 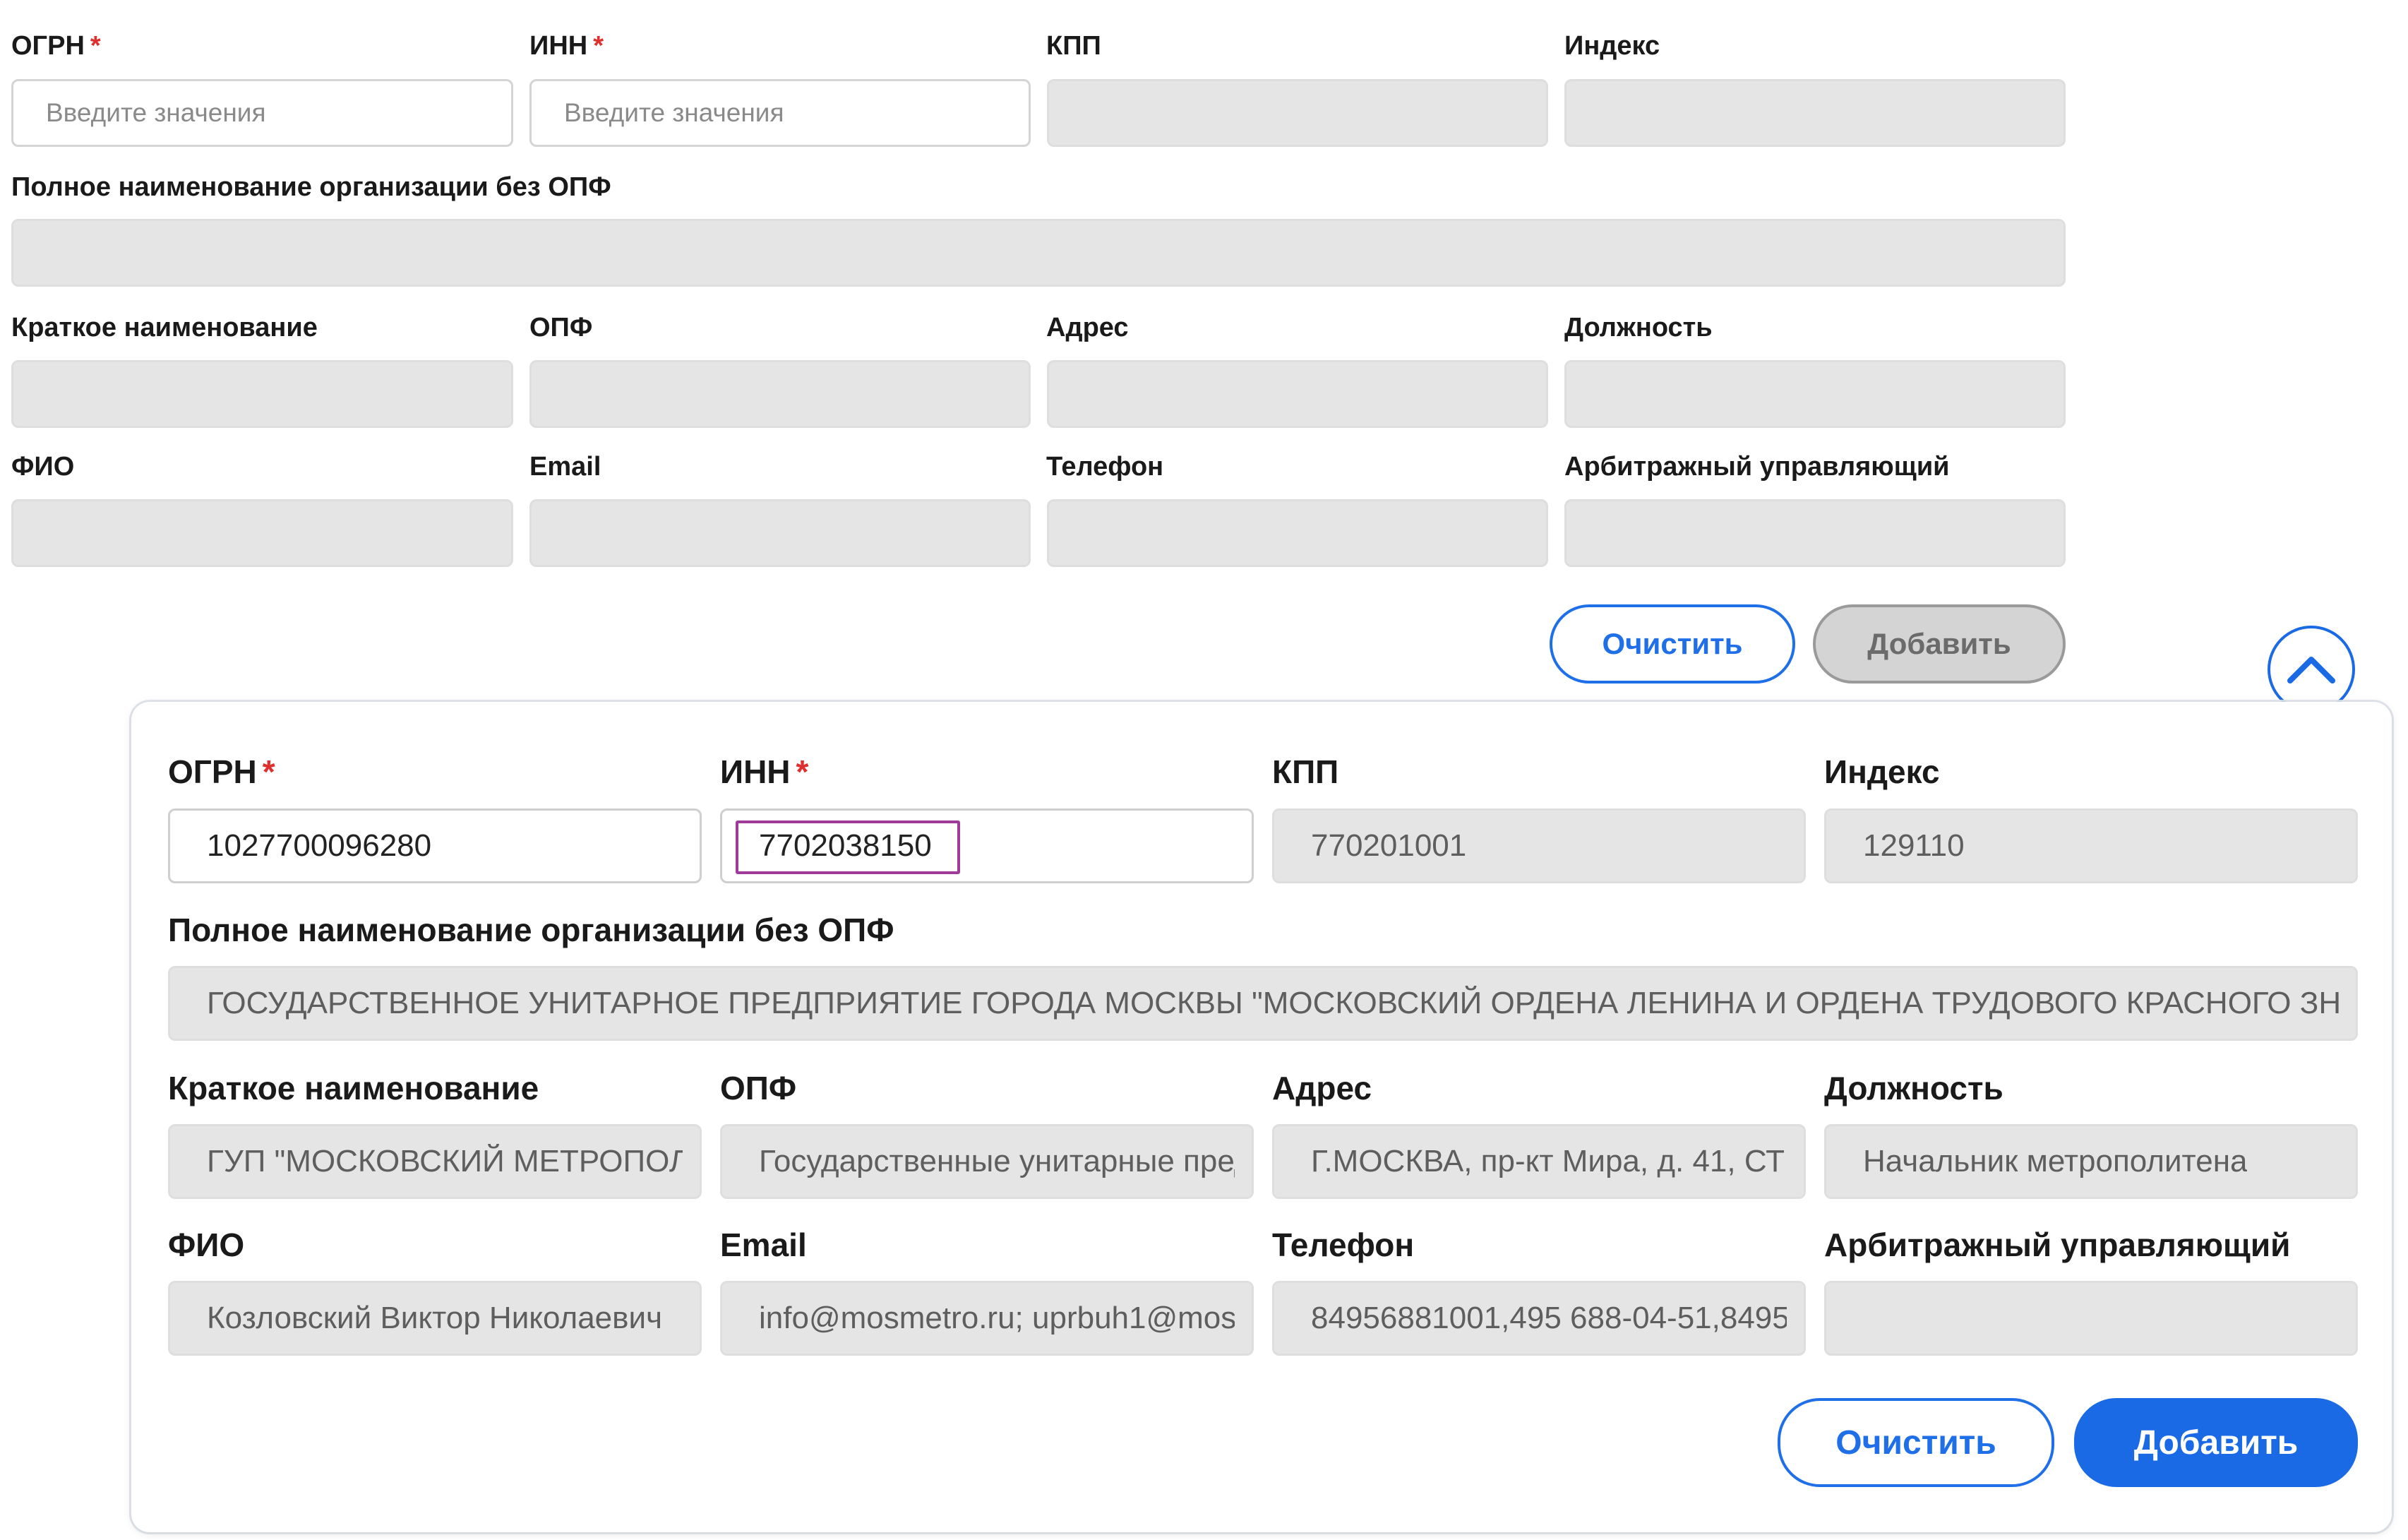 I want to click on ogrn-input: 1027700096280, so click(x=435, y=845).